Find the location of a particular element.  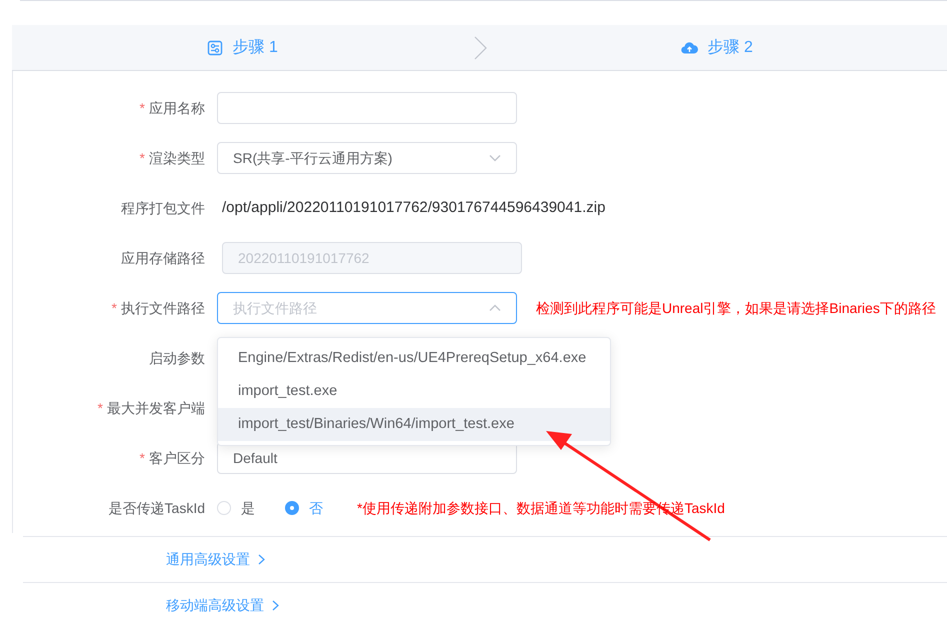

field-label: 客户区分 is located at coordinates (177, 458).